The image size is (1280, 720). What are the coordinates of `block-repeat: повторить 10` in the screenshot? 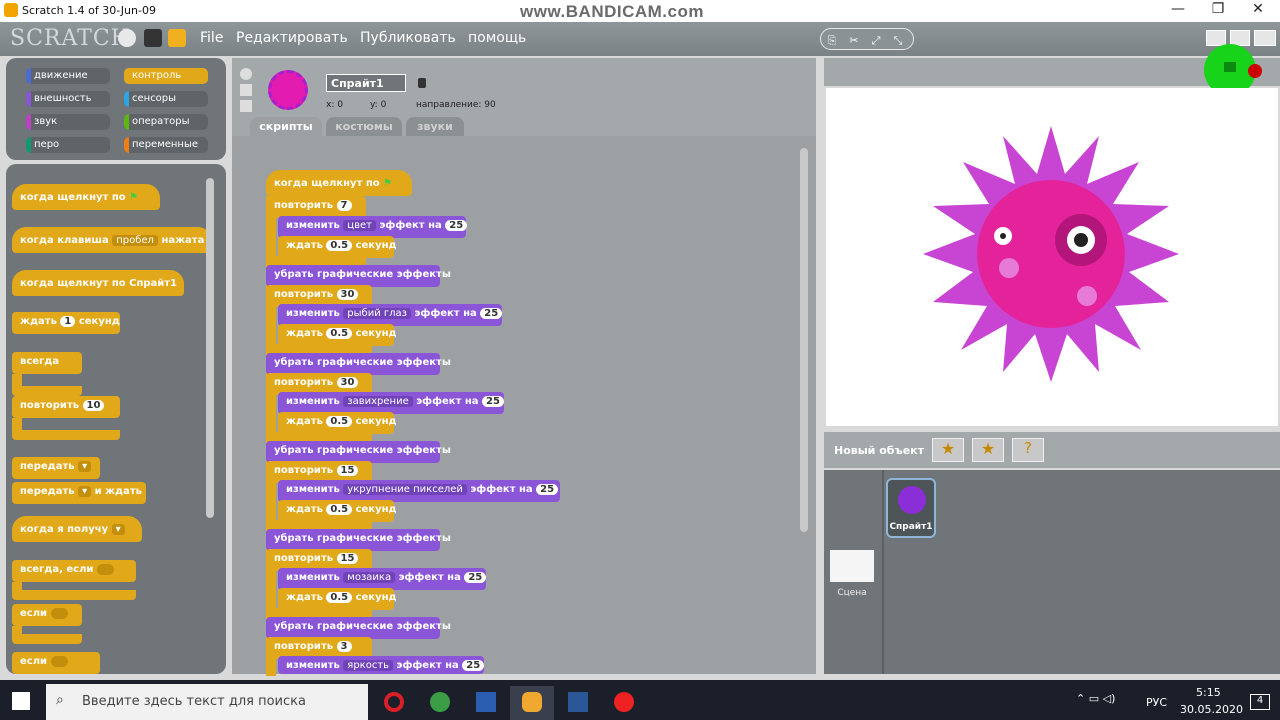 It's located at (66, 407).